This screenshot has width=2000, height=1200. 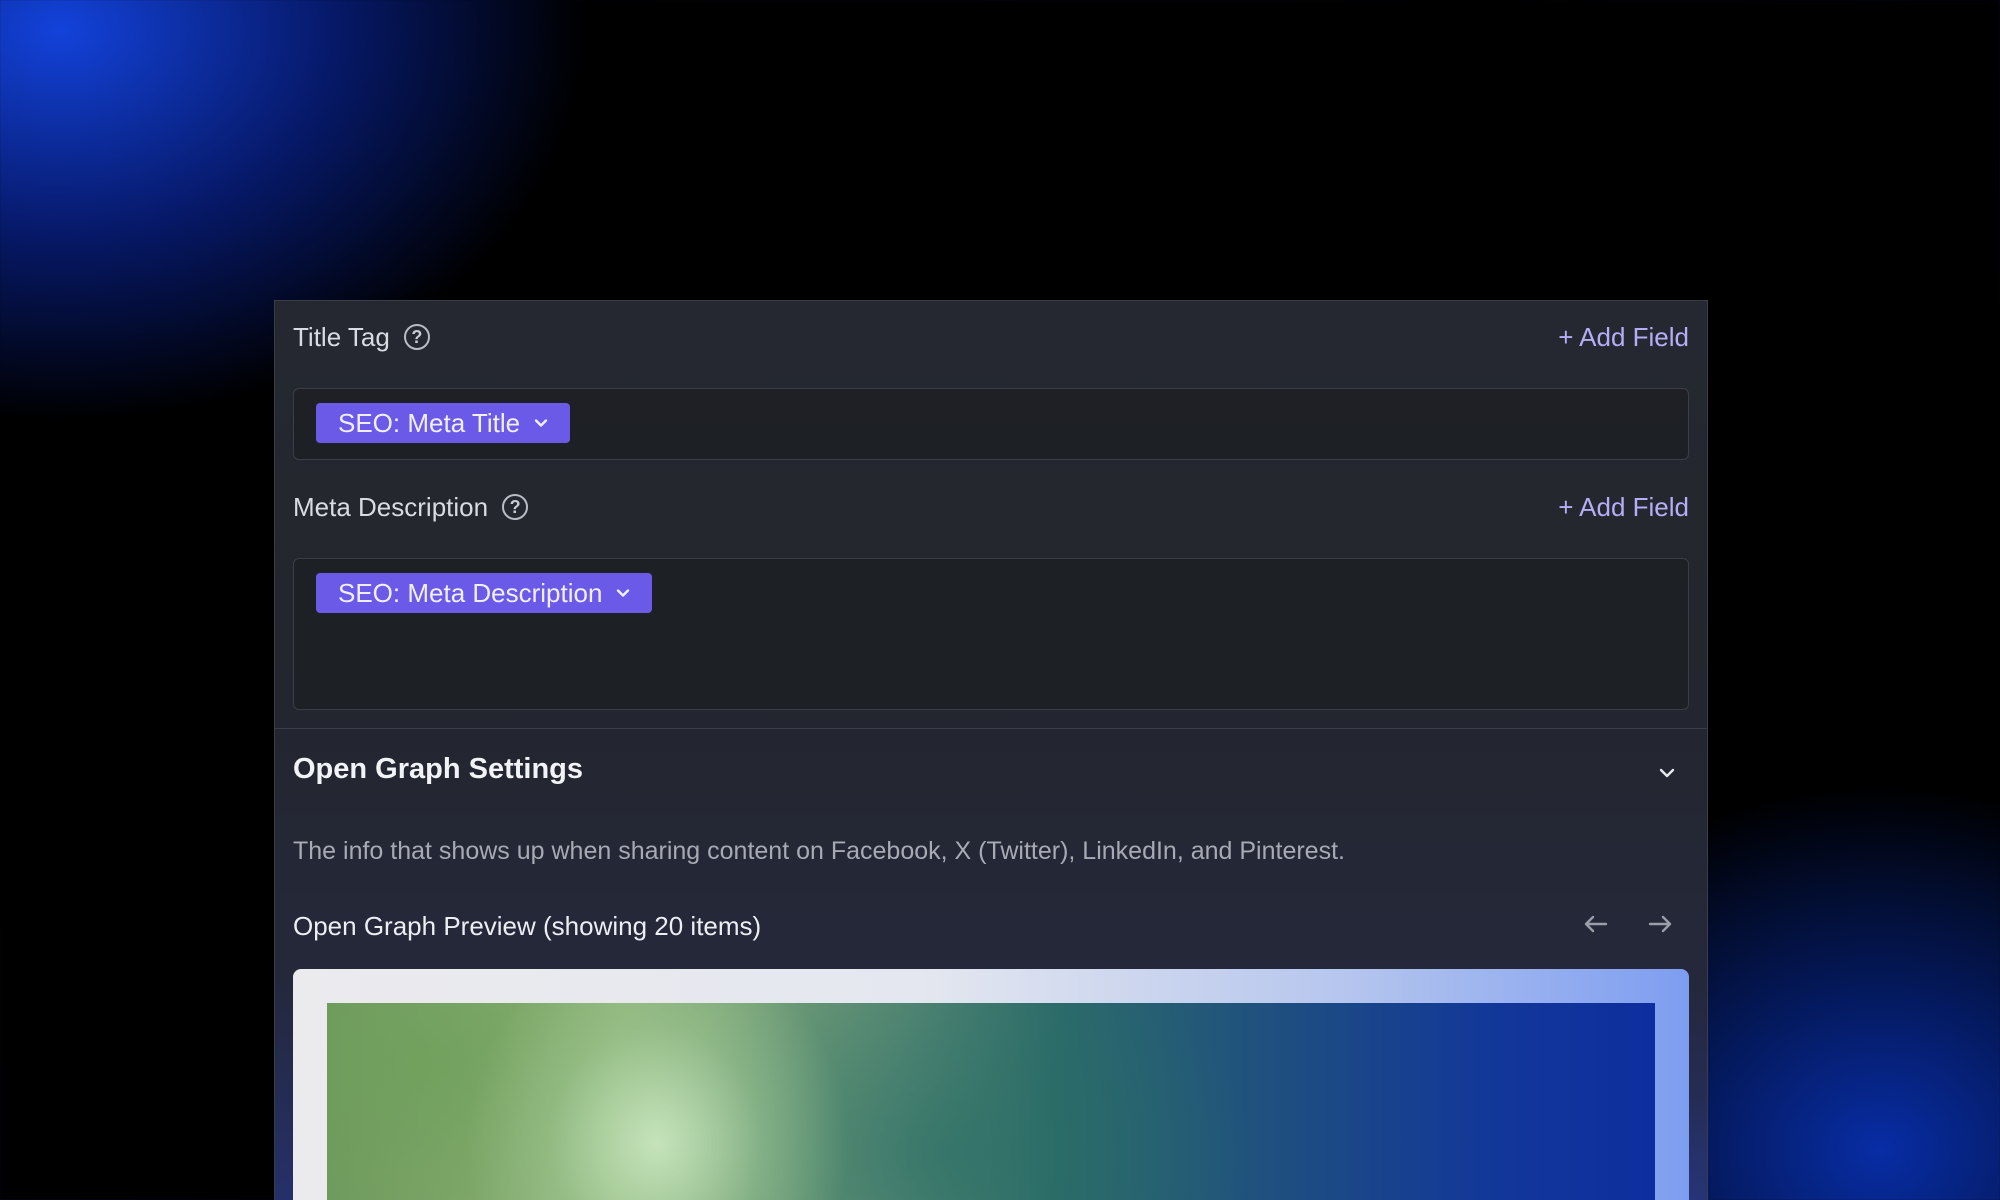 What do you see at coordinates (991, 1101) in the screenshot?
I see `open-graph-preview-image` at bounding box center [991, 1101].